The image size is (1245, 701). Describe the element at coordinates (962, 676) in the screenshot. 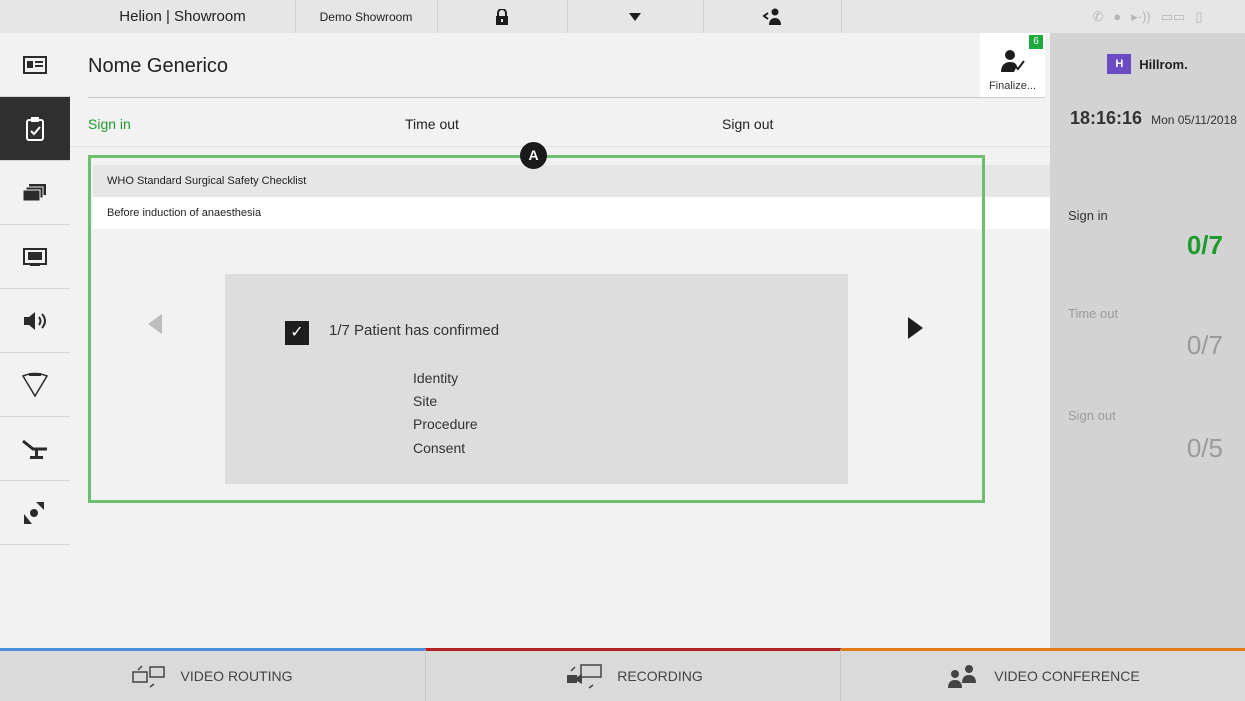

I see `video-conference-icon` at that location.